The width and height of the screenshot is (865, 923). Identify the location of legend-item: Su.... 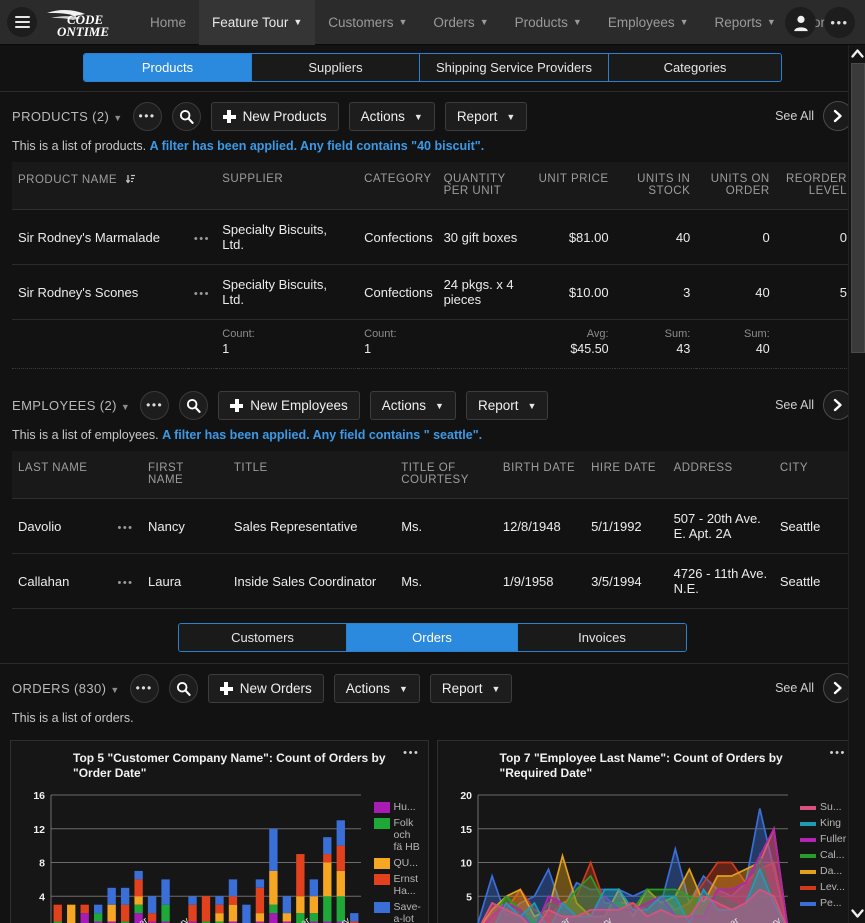
(824, 807).